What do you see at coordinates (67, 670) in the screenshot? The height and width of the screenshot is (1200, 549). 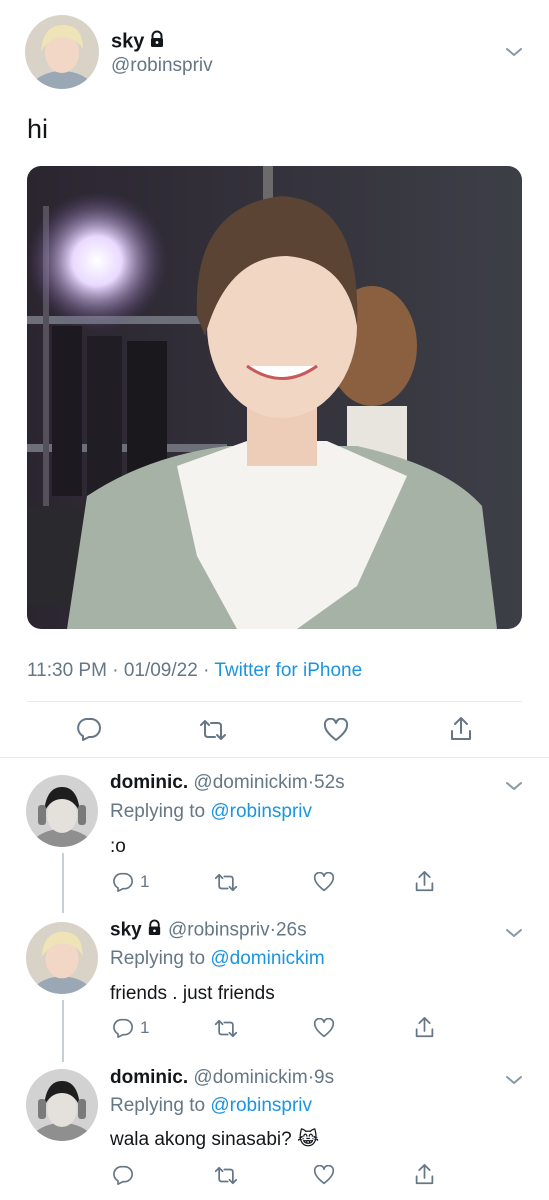 I see `tweet-time: 11:30 PM` at bounding box center [67, 670].